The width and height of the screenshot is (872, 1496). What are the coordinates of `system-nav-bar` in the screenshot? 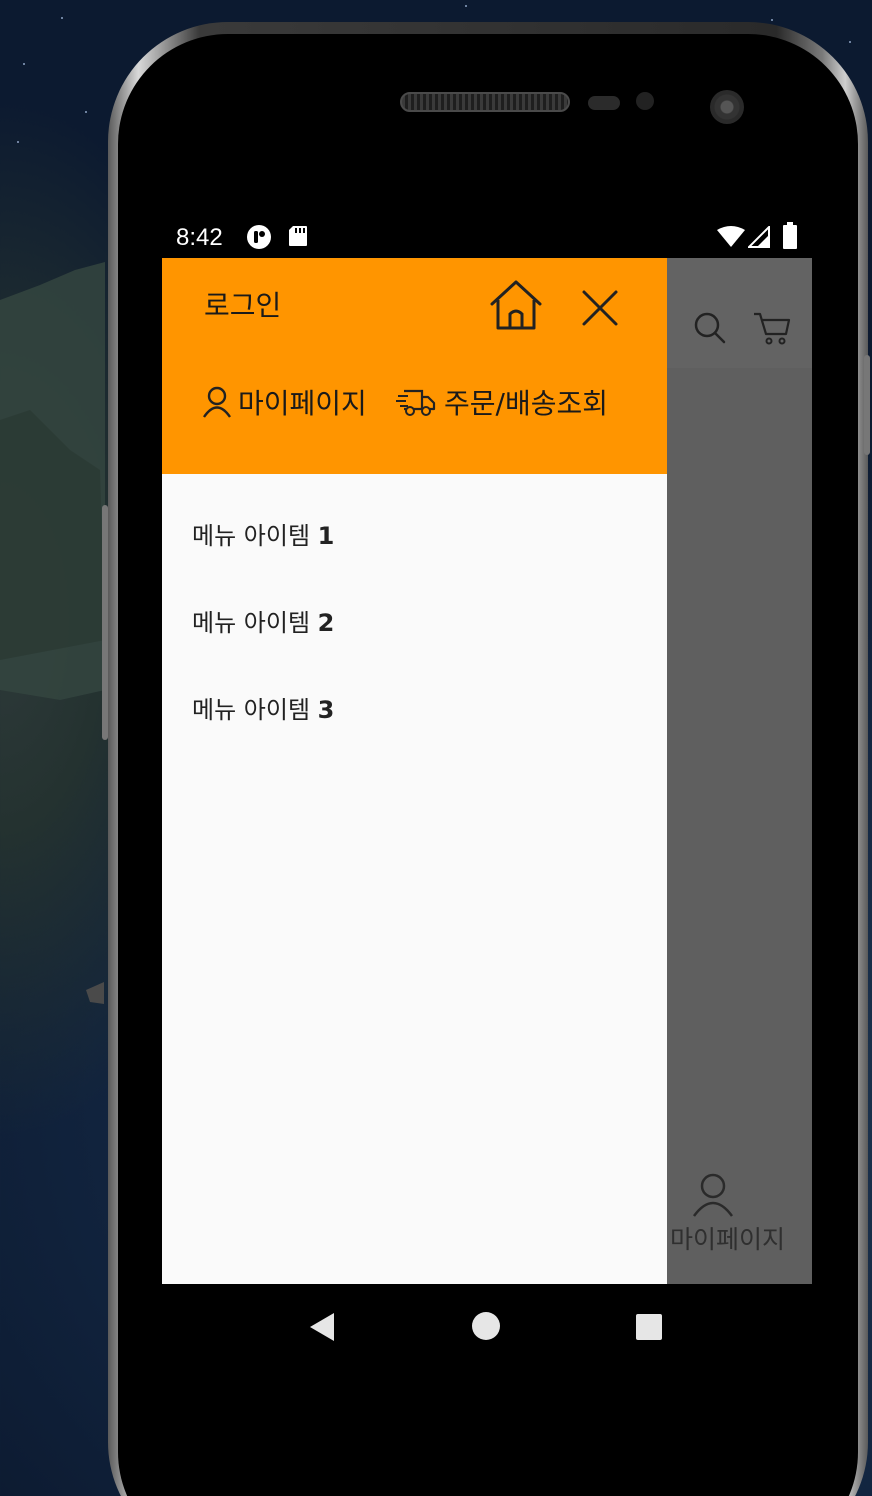 It's located at (487, 1327).